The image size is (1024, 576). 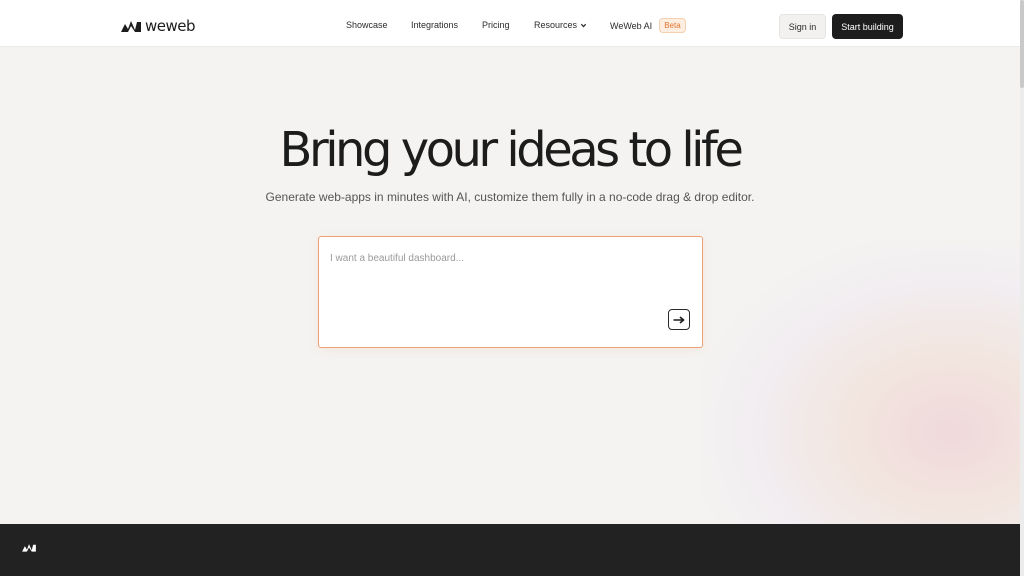 I want to click on dark-section, so click(x=510, y=550).